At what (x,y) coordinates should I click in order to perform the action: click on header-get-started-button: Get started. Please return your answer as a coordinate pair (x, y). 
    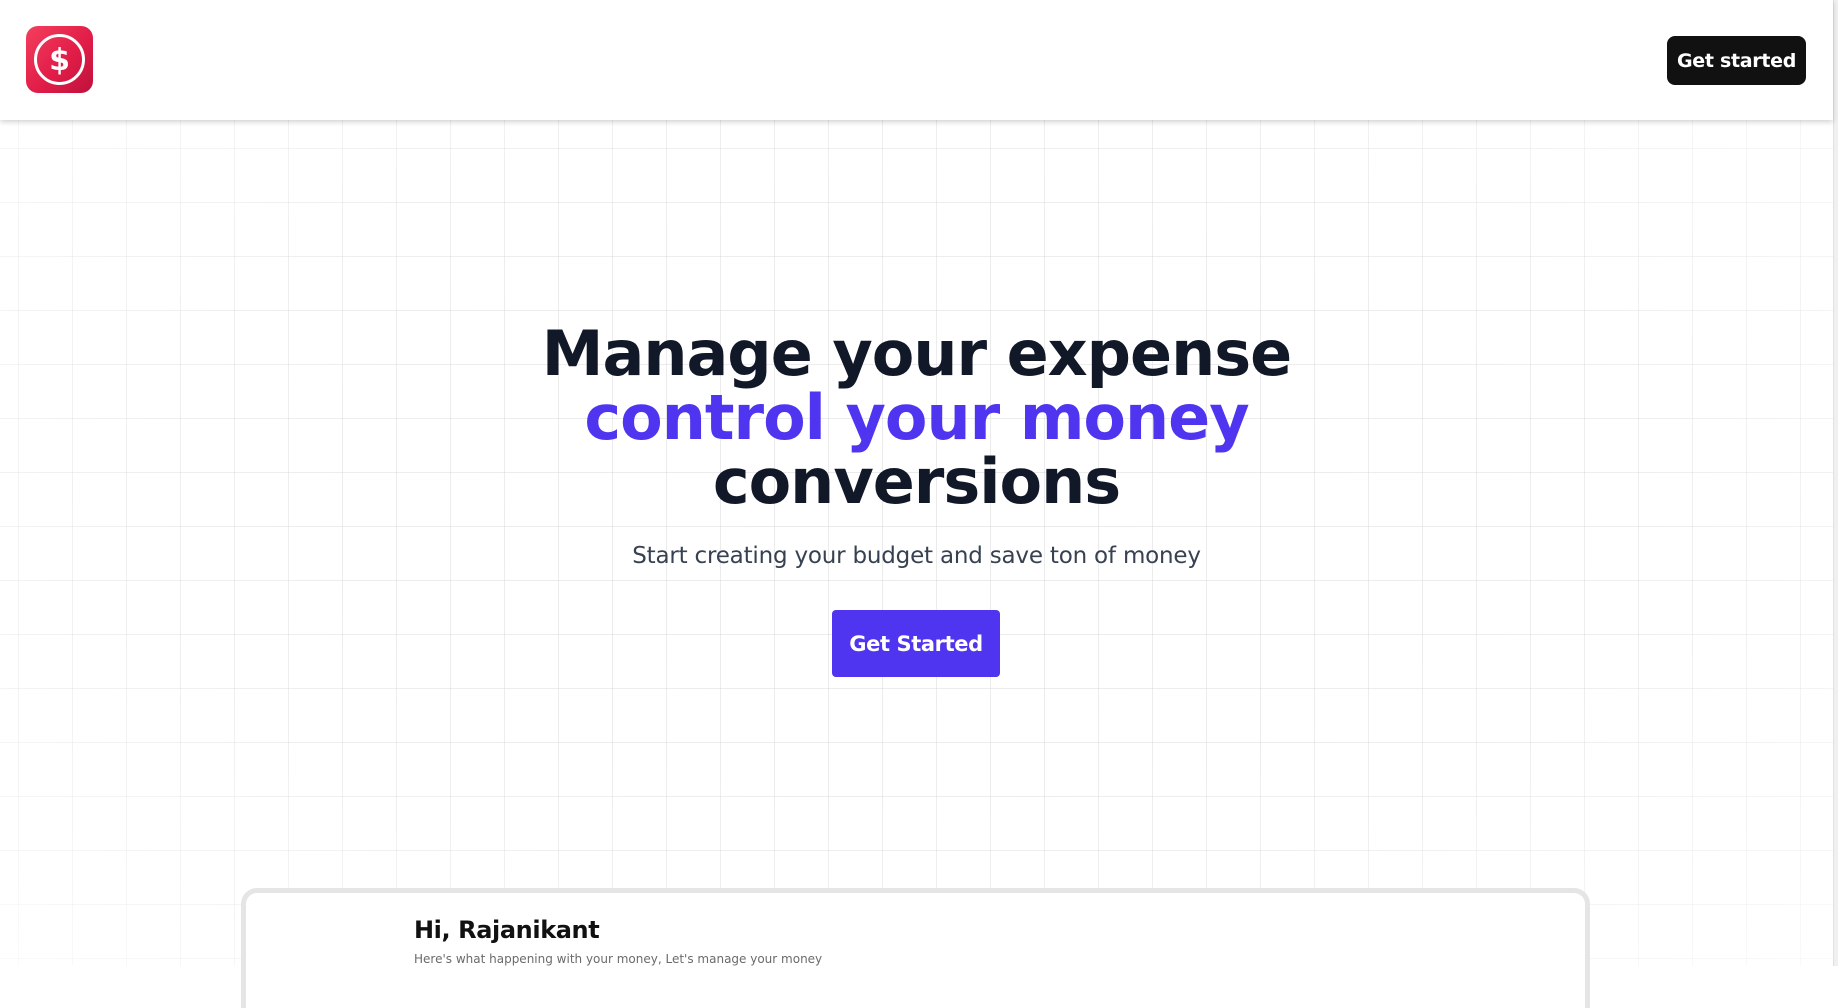
    Looking at the image, I should click on (1736, 60).